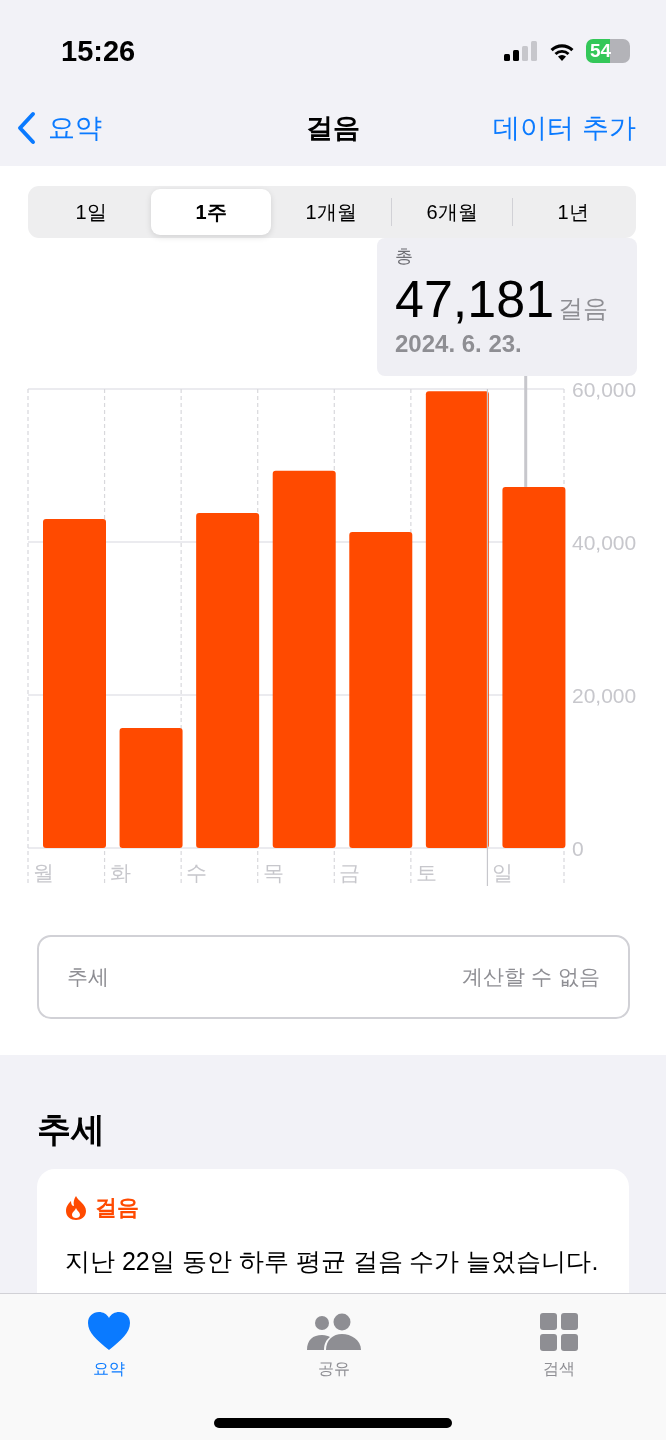 The width and height of the screenshot is (666, 1440). Describe the element at coordinates (211, 212) in the screenshot. I see `segment-tab: 1주` at that location.